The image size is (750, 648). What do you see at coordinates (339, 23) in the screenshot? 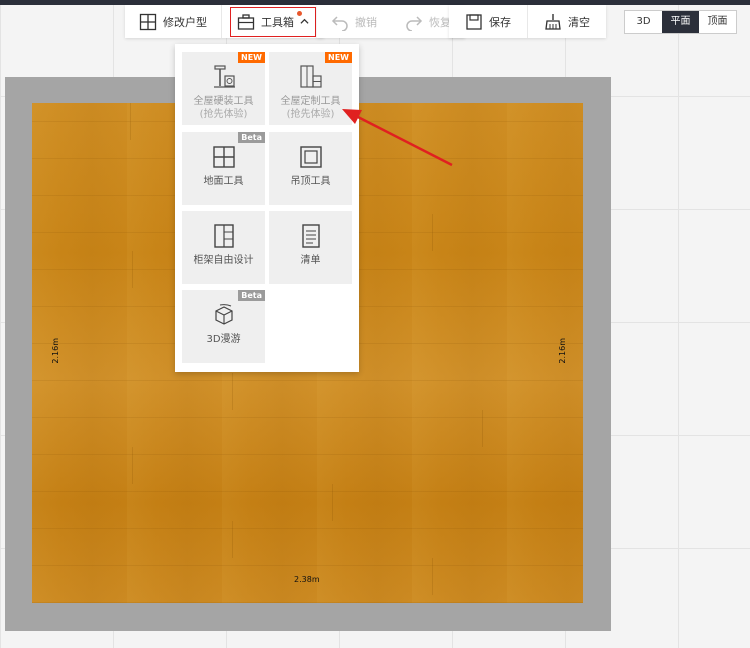
I see `undo-icon` at bounding box center [339, 23].